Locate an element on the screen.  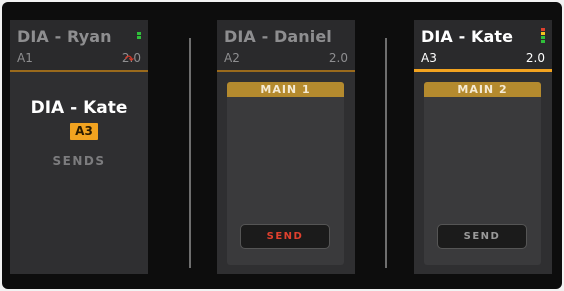
sends-label: SENDS is located at coordinates (79, 161).